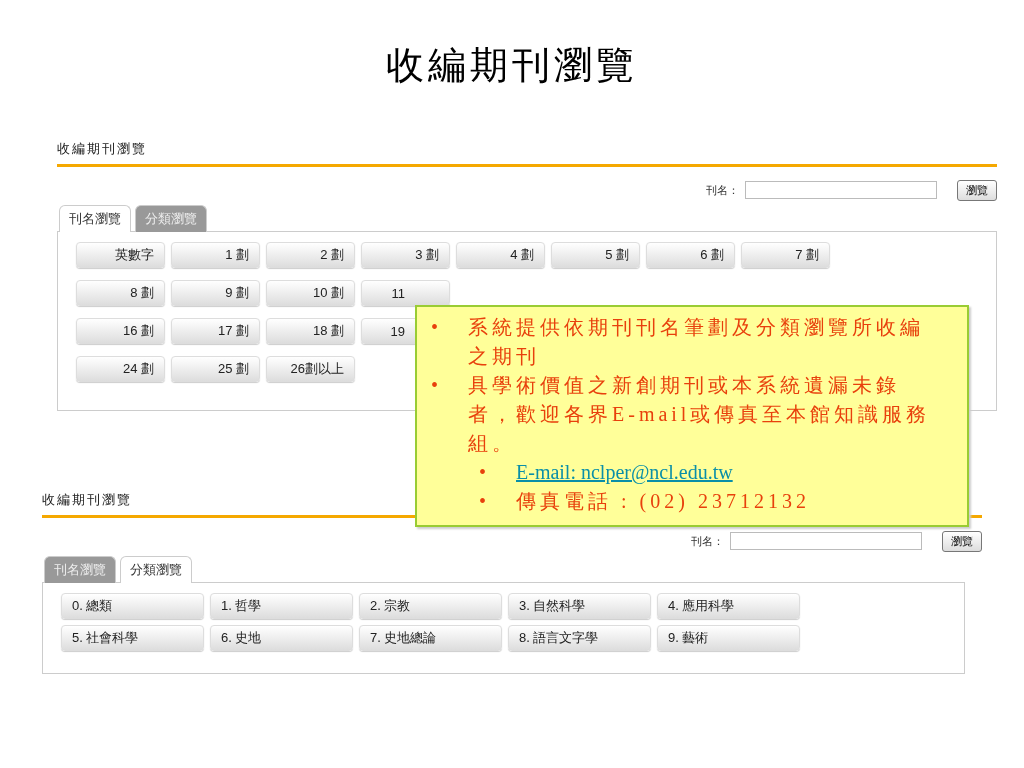 The width and height of the screenshot is (1024, 768). Describe the element at coordinates (120, 293) in the screenshot. I see `stroke-count-button: 8 劃` at that location.